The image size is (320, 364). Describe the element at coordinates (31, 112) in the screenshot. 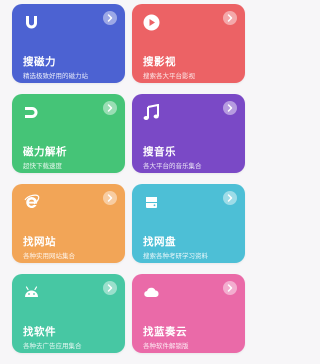

I see `magnet-icon` at that location.